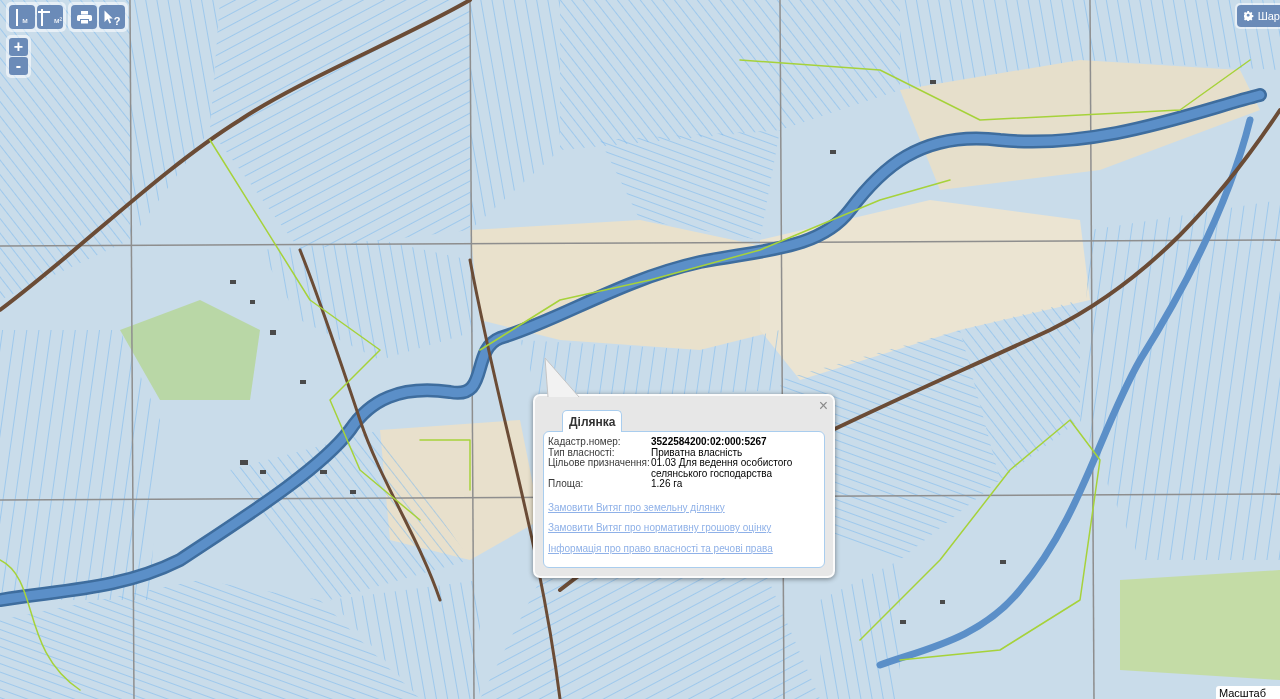  What do you see at coordinates (43, 17) in the screenshot?
I see `area-ruler-icon` at bounding box center [43, 17].